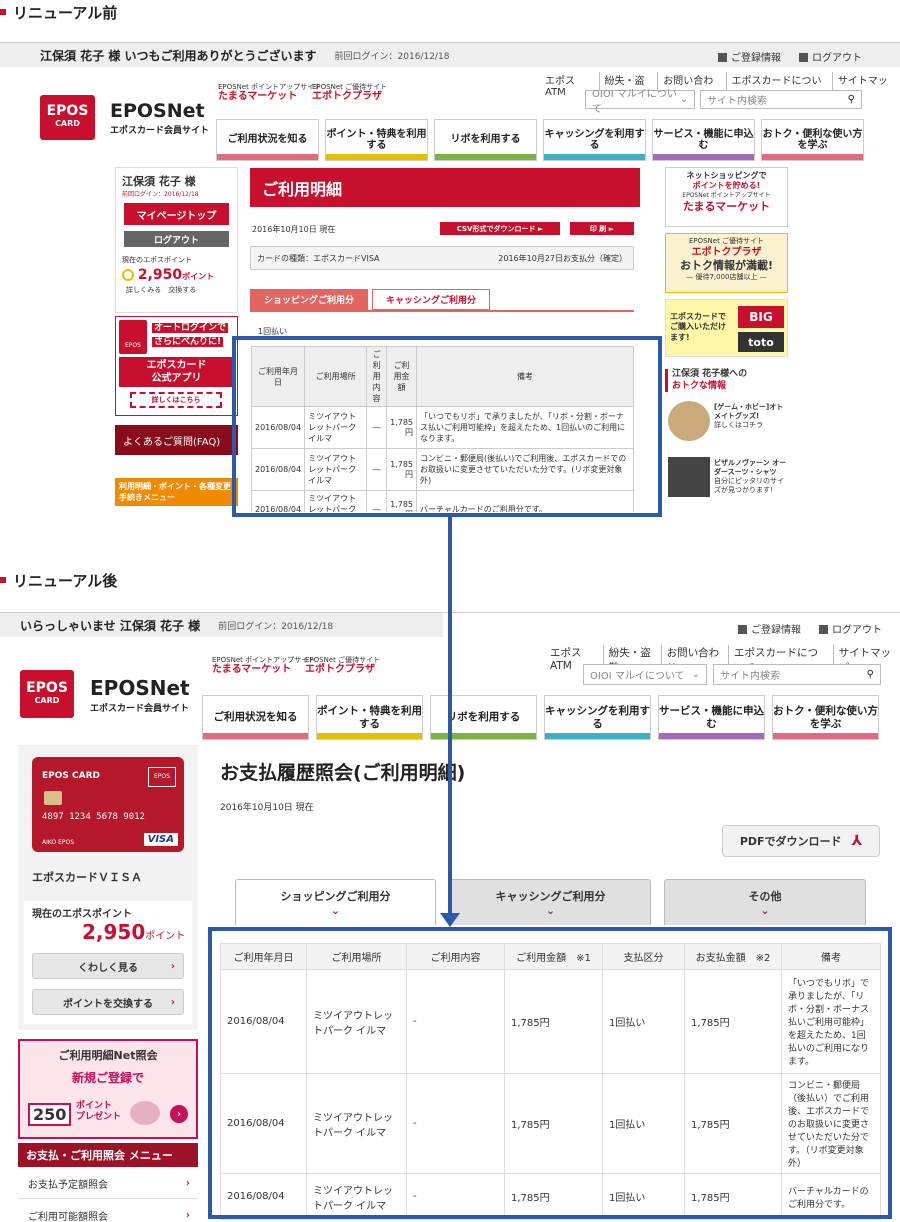 The width and height of the screenshot is (900, 1222). I want to click on card-name: エポスカードＶＩＳＡ, so click(87, 877).